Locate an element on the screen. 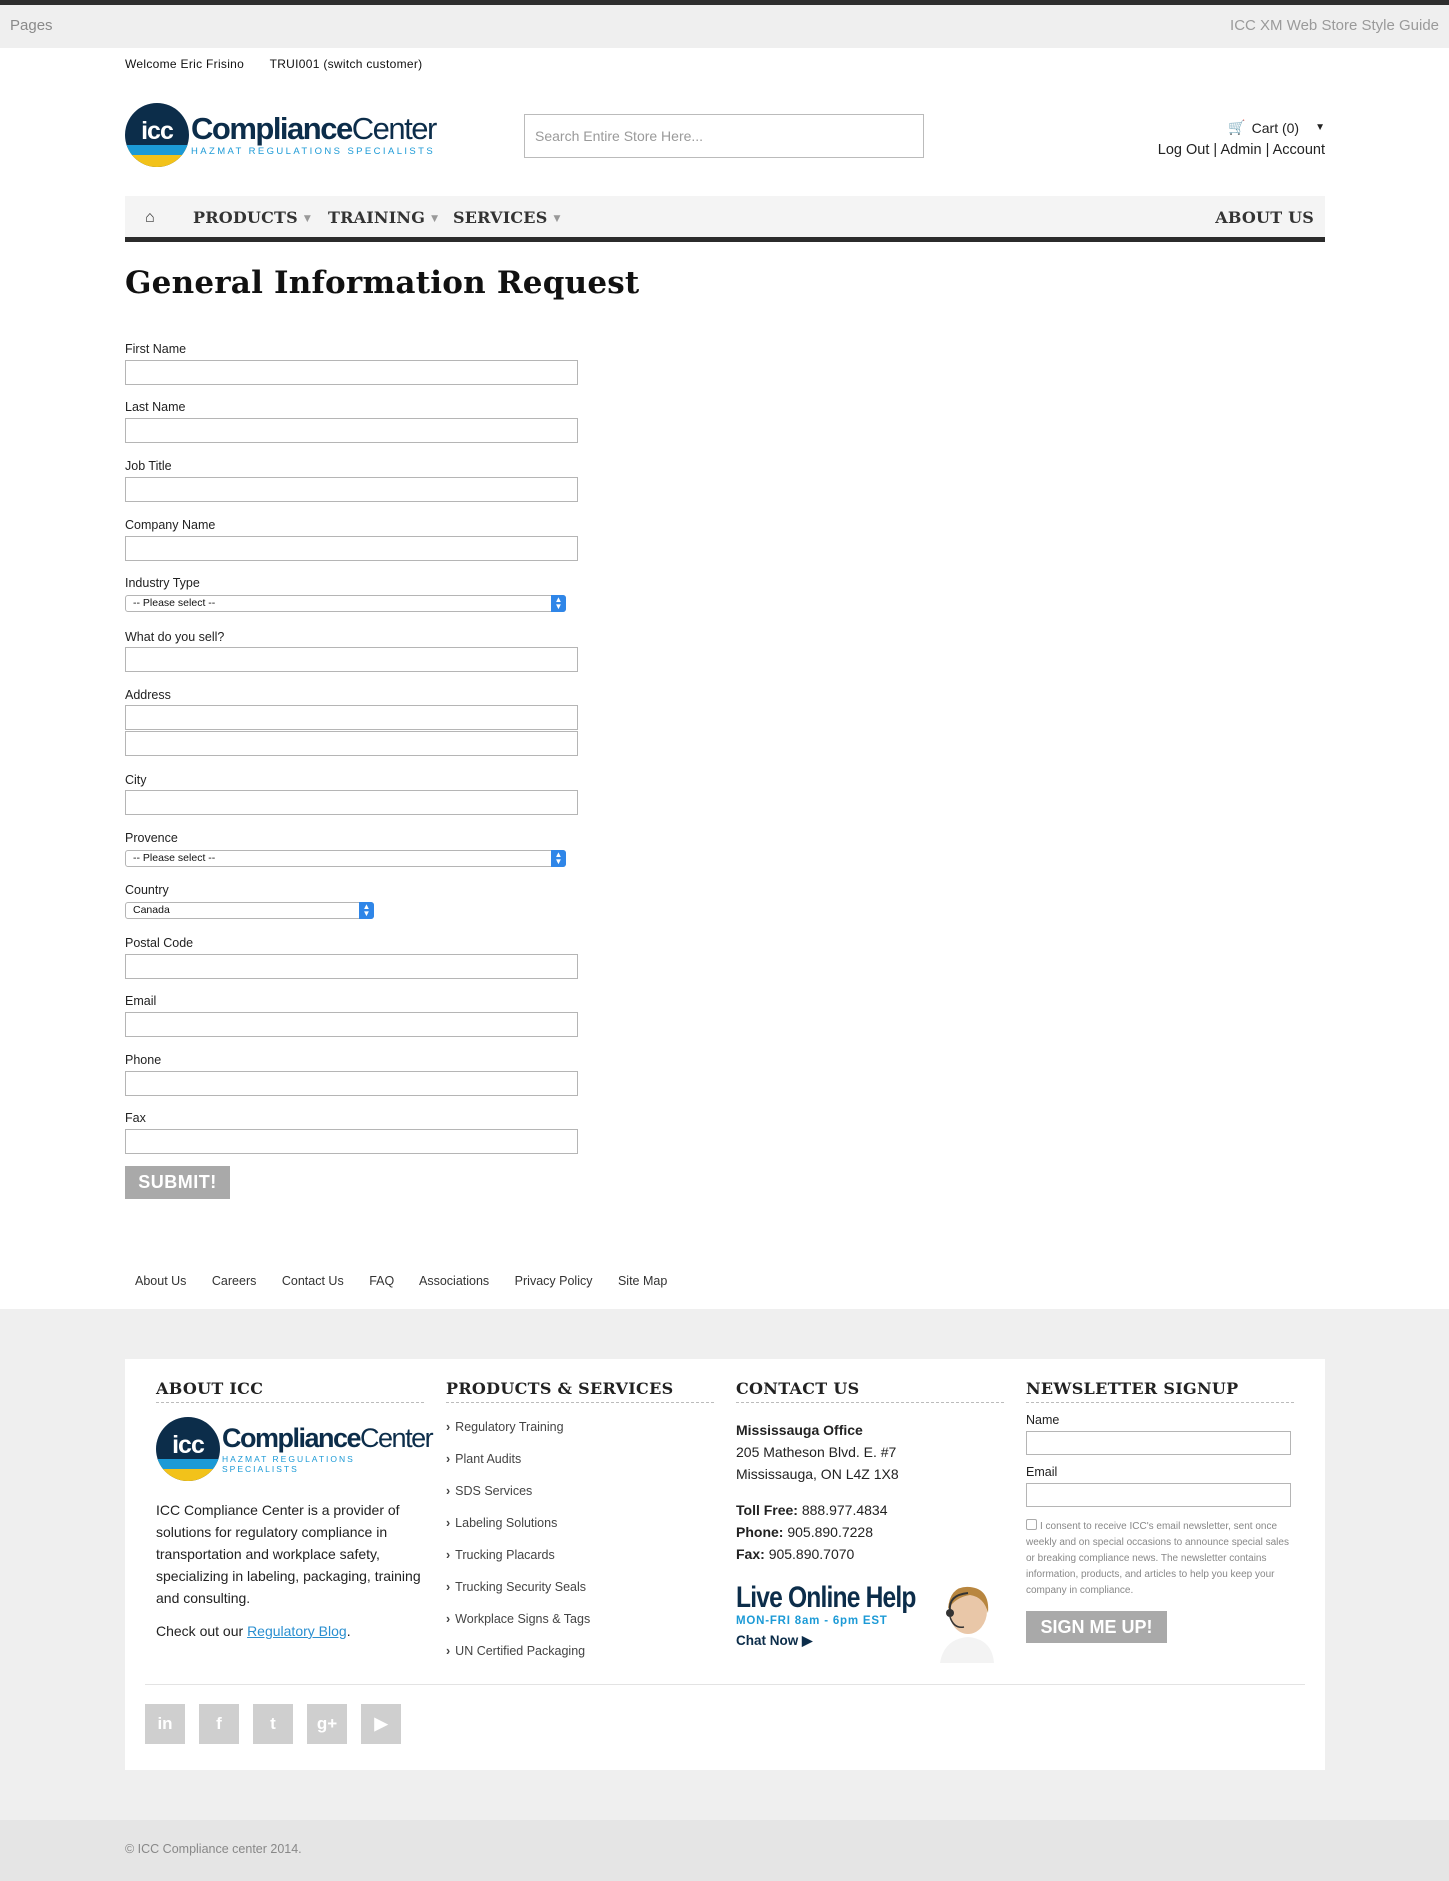 This screenshot has width=1449, height=1881. city-field is located at coordinates (351, 802).